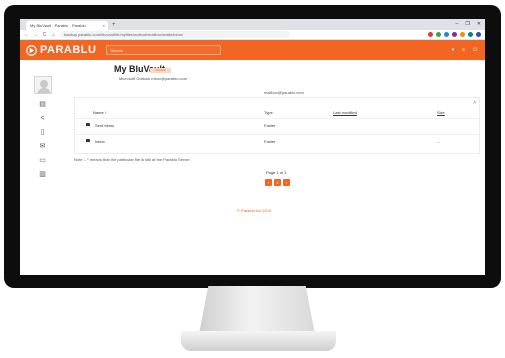  Describe the element at coordinates (252, 50) in the screenshot. I see `app-header: PARABLU Search ▾ ≡ ⏻` at that location.